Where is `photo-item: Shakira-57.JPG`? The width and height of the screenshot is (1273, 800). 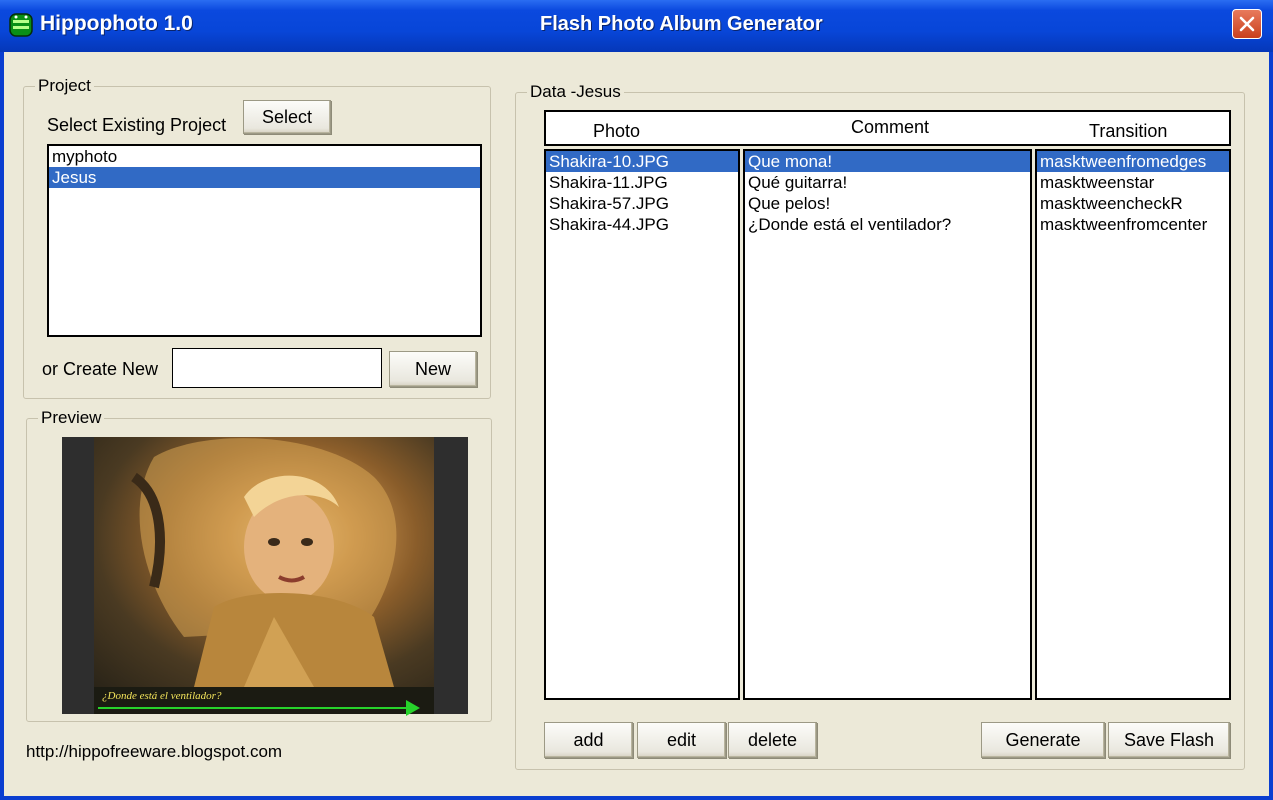 photo-item: Shakira-57.JPG is located at coordinates (642, 203).